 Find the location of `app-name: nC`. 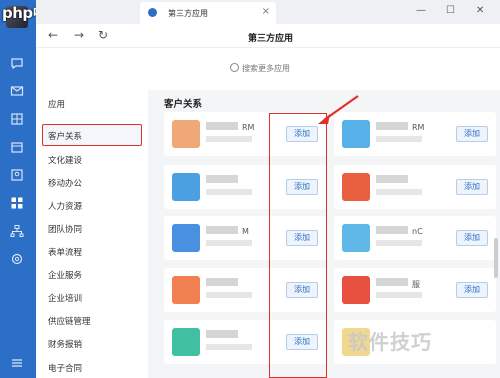

app-name: nC is located at coordinates (417, 231).